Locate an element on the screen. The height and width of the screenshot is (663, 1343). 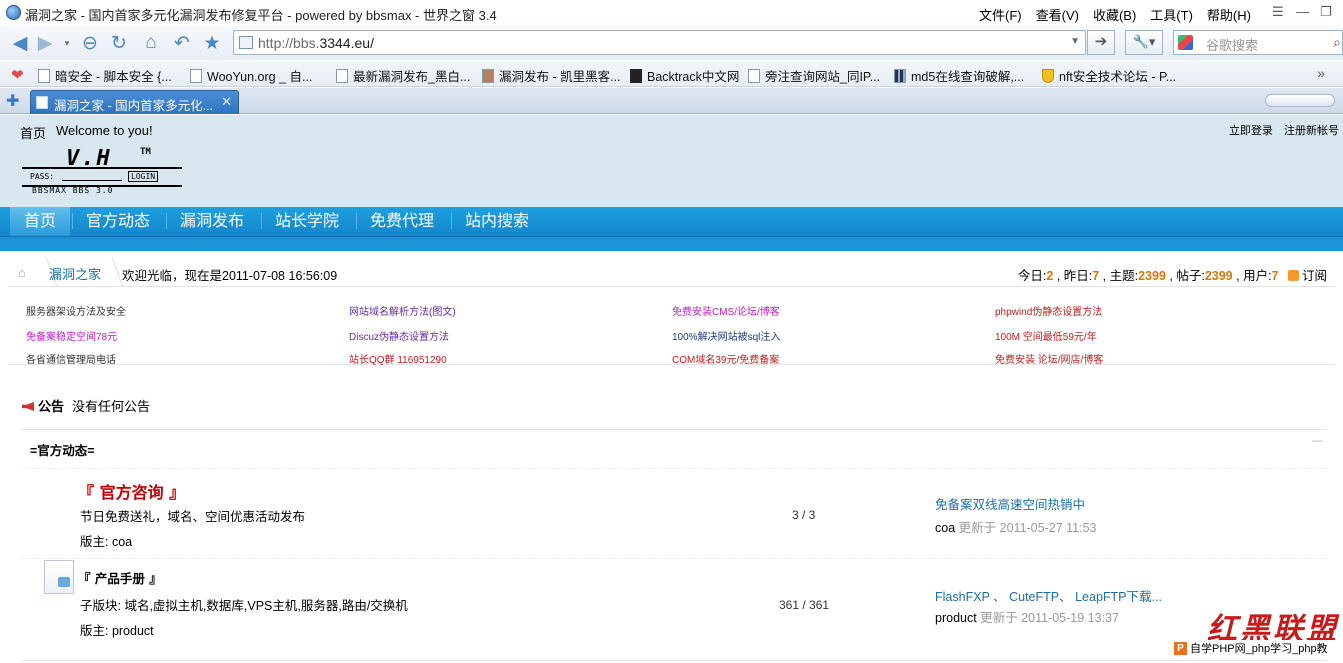
address-bar: http://bbs.3344.eu/ ▼ is located at coordinates (659, 42).